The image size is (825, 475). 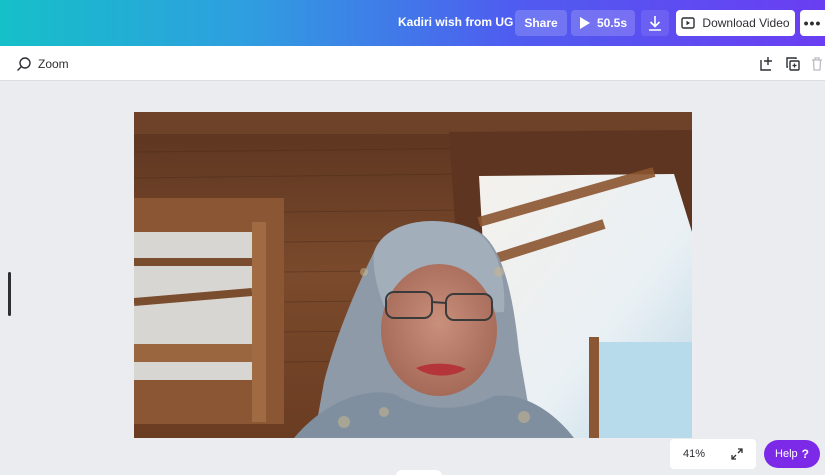 I want to click on side-panel-handle, so click(x=9, y=294).